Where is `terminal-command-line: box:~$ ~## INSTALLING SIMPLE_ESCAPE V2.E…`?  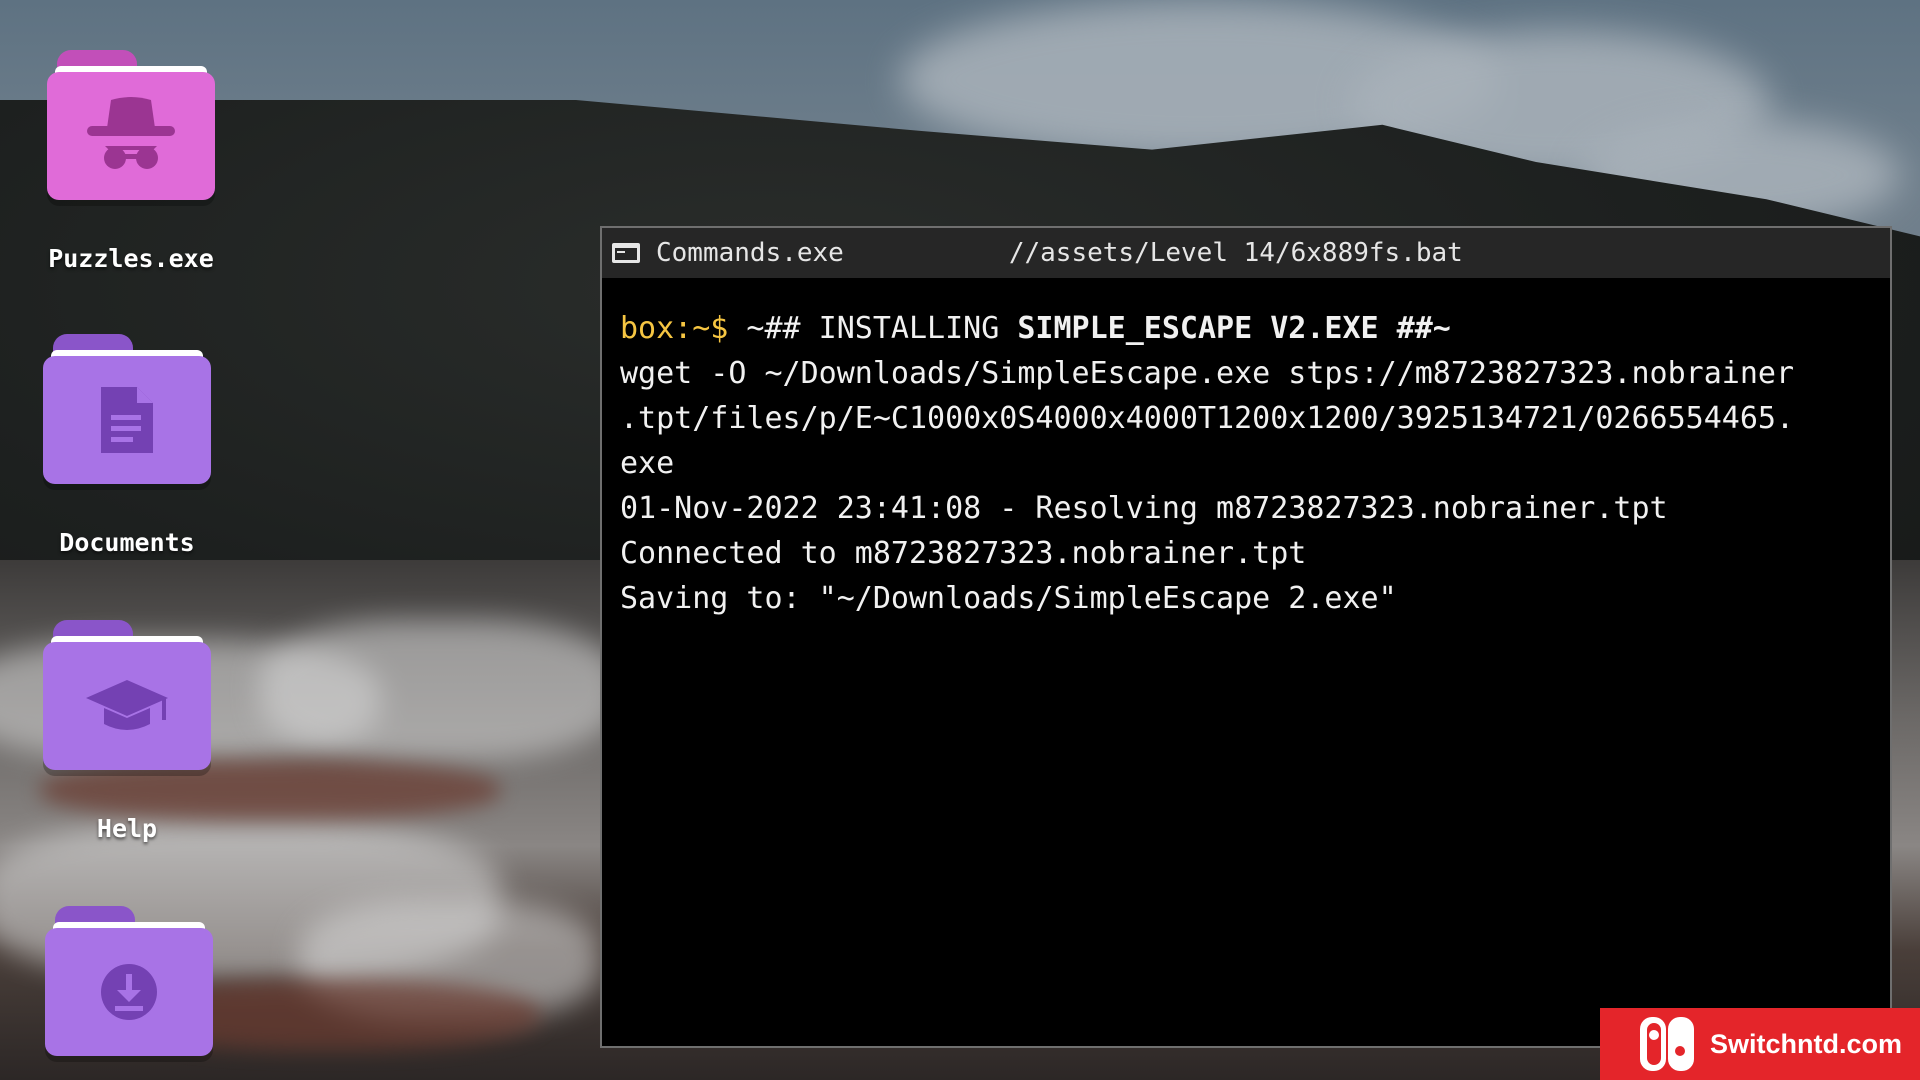
terminal-command-line: box:~$ ~## INSTALLING SIMPLE_ESCAPE V2.E… is located at coordinates (1247, 328).